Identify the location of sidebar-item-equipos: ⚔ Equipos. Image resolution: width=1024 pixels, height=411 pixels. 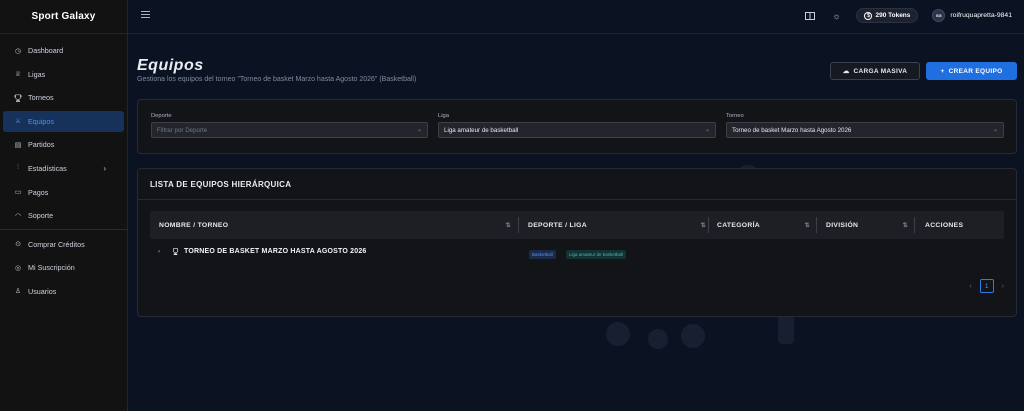
(63, 121).